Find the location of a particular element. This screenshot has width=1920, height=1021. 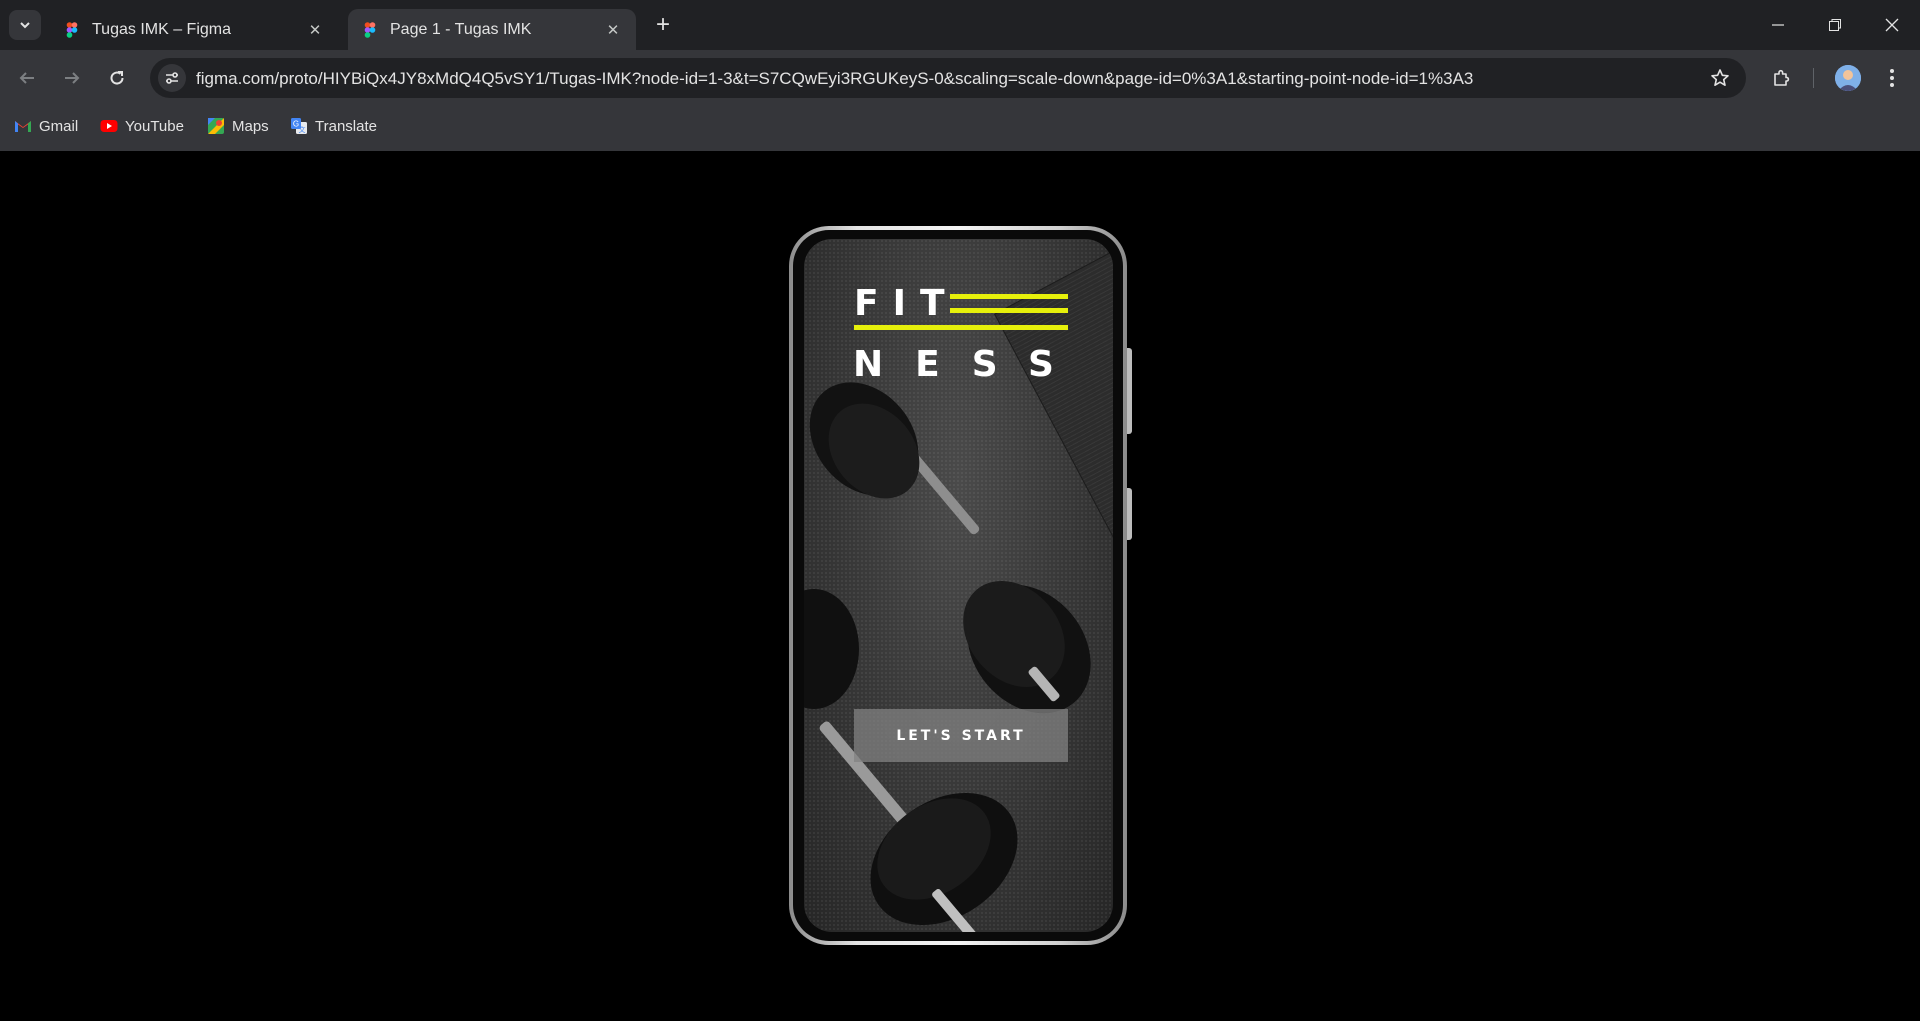

minimize-button is located at coordinates (1777, 25).